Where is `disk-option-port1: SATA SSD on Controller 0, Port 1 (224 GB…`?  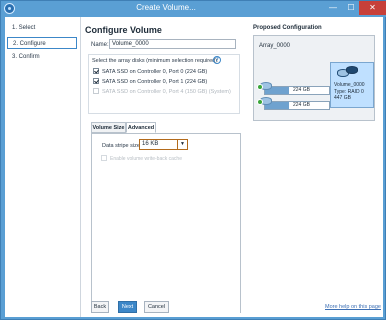 disk-option-port1: SATA SSD on Controller 0, Port 1 (224 GB… is located at coordinates (150, 81).